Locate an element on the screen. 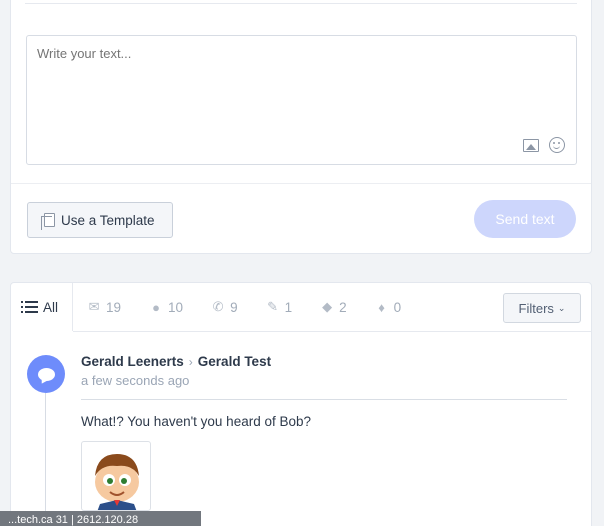 Image resolution: width=604 pixels, height=526 pixels. tab-count: 2 is located at coordinates (343, 307).